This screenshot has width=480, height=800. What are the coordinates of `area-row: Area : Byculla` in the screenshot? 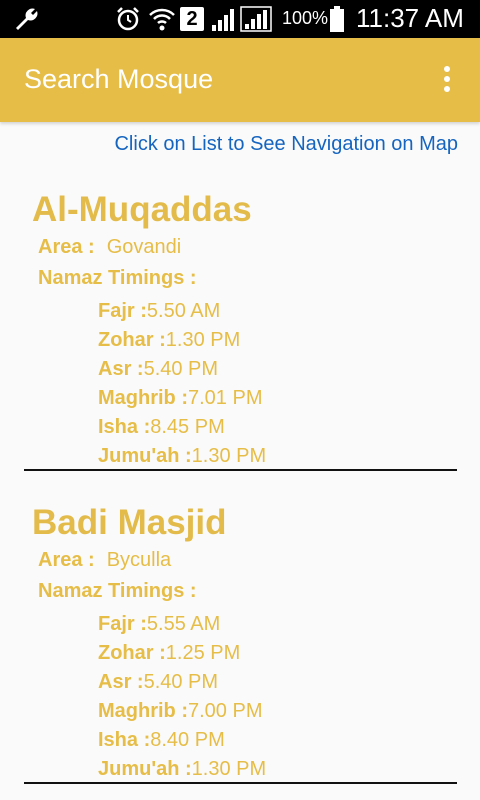 It's located at (104, 560).